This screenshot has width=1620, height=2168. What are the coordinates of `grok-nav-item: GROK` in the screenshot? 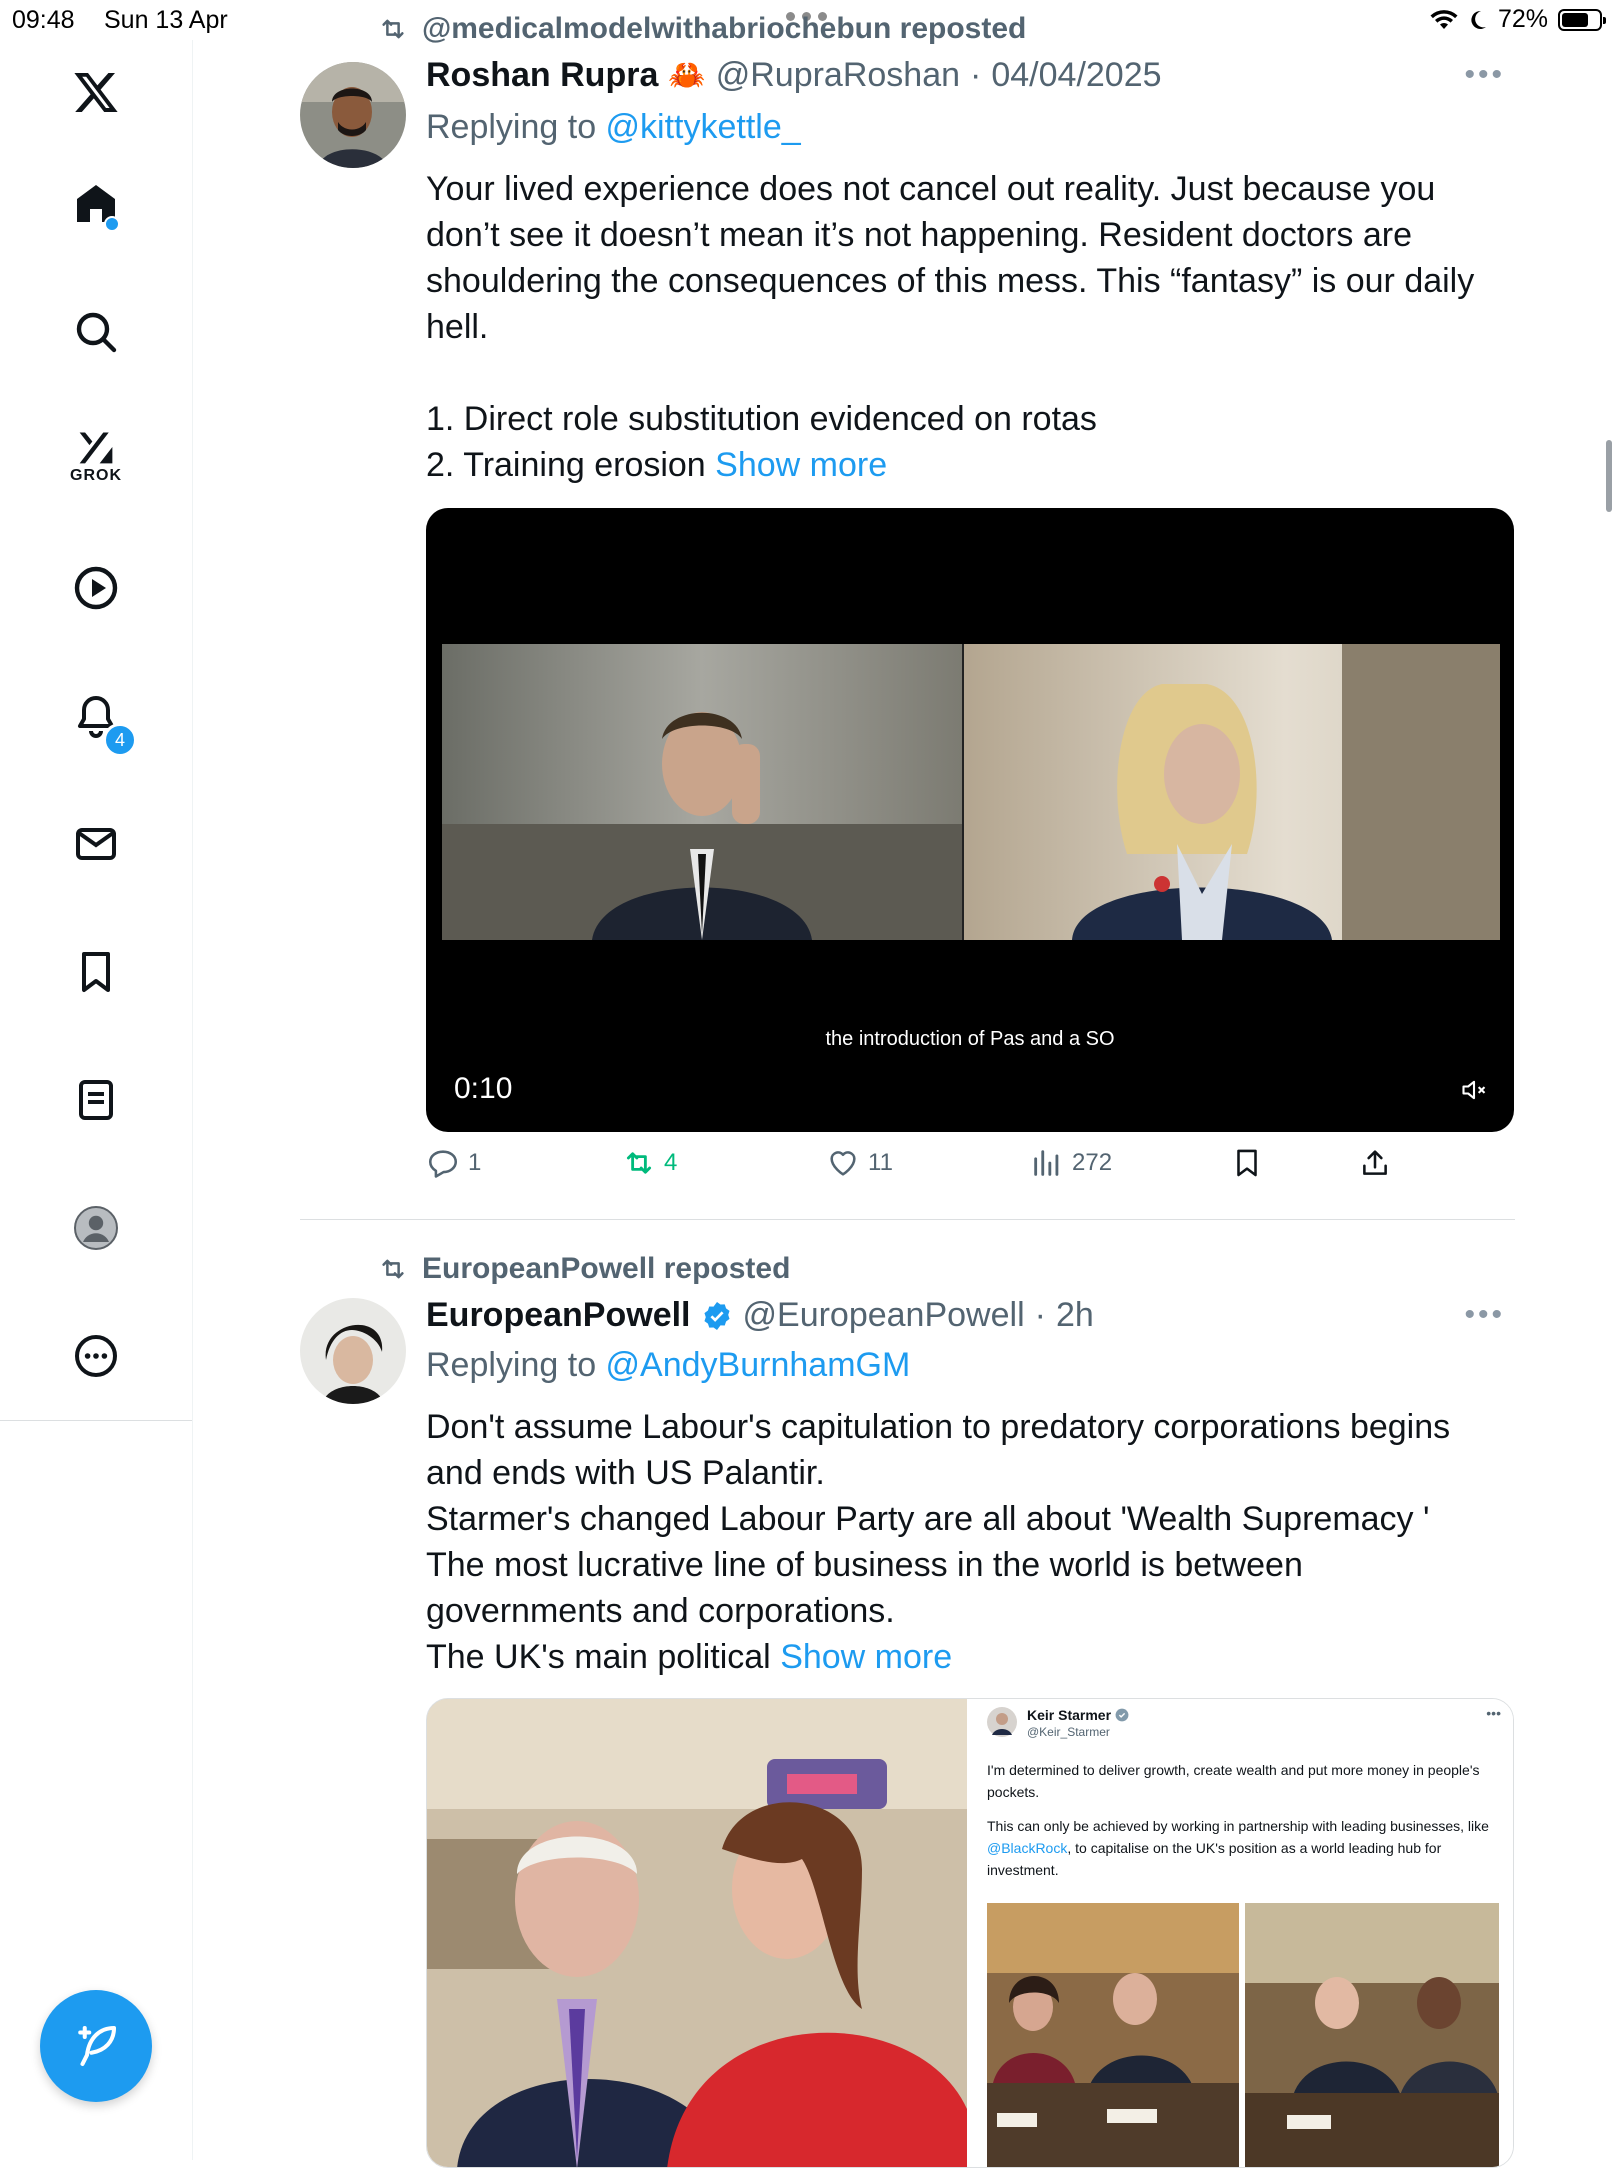 It's located at (96, 456).